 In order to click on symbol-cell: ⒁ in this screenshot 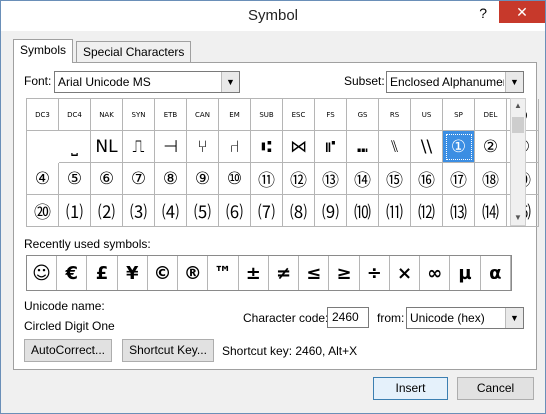, I will do `click(491, 211)`.